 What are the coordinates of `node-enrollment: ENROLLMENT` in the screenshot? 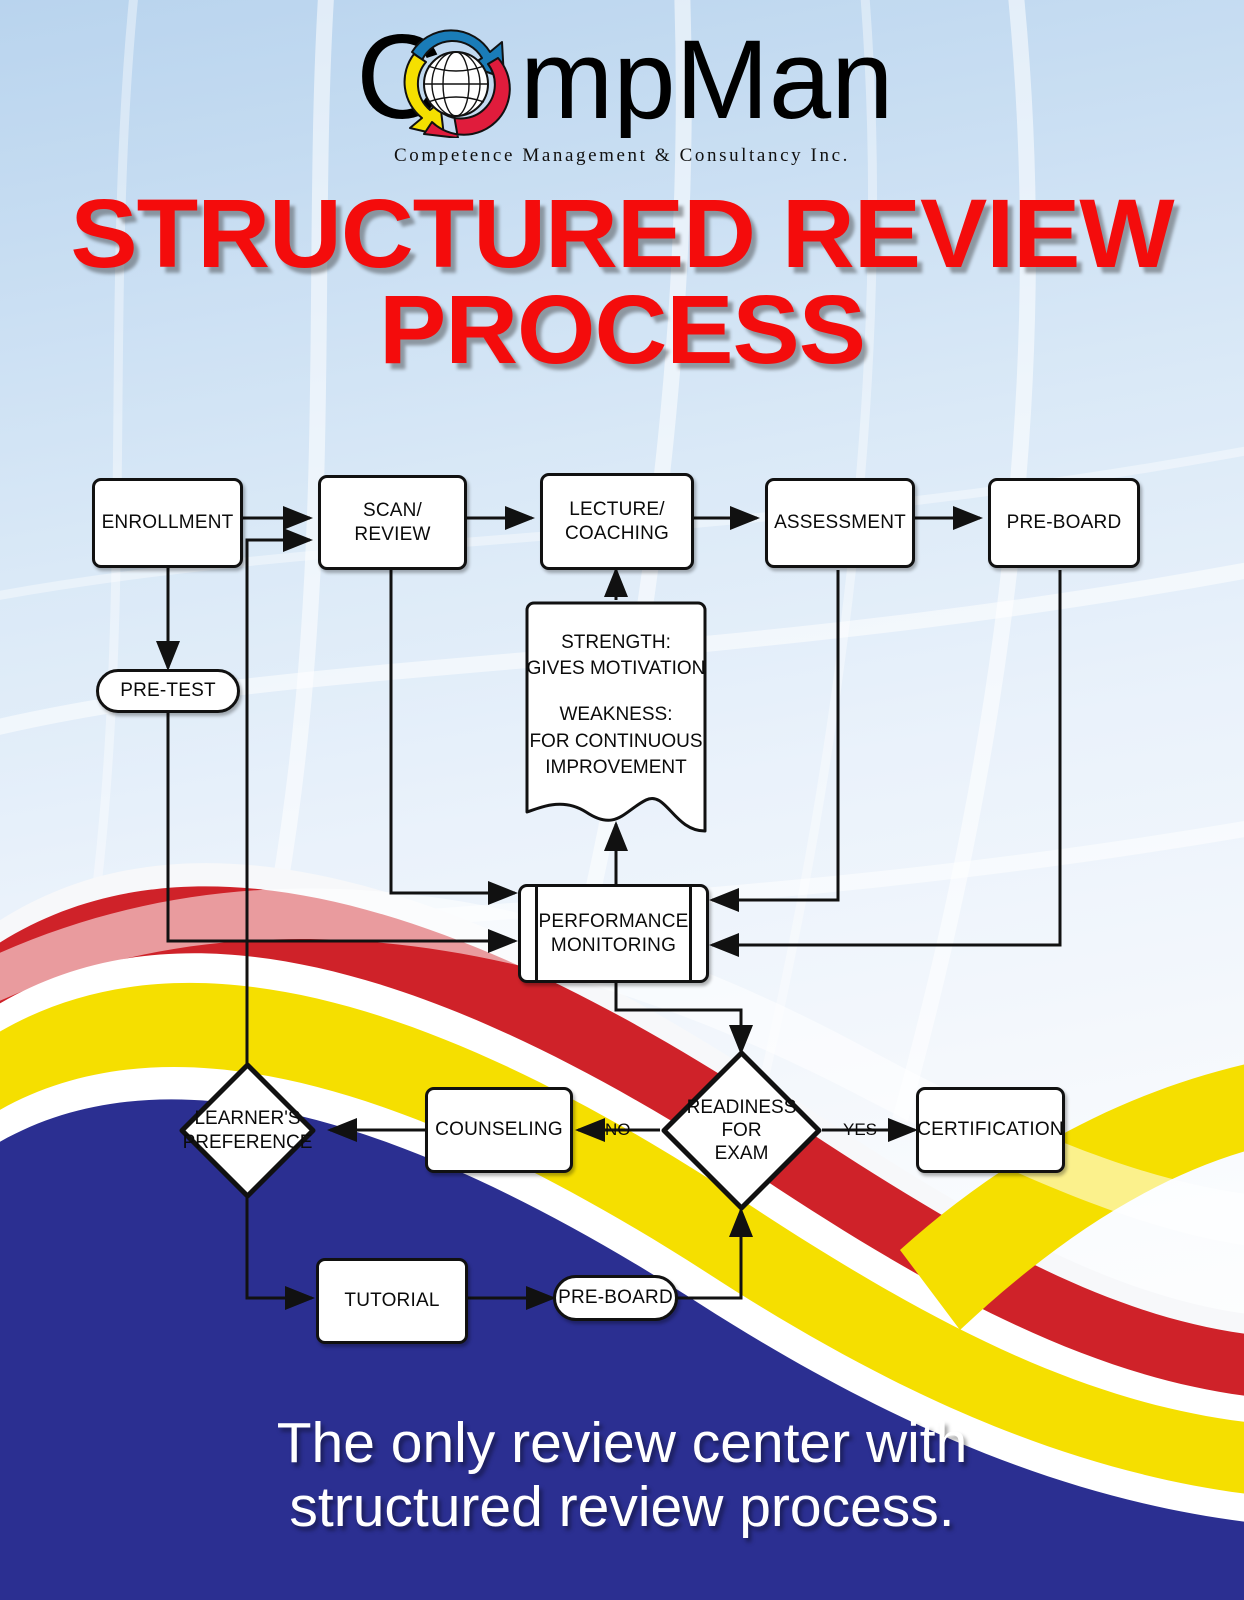 It's located at (167, 523).